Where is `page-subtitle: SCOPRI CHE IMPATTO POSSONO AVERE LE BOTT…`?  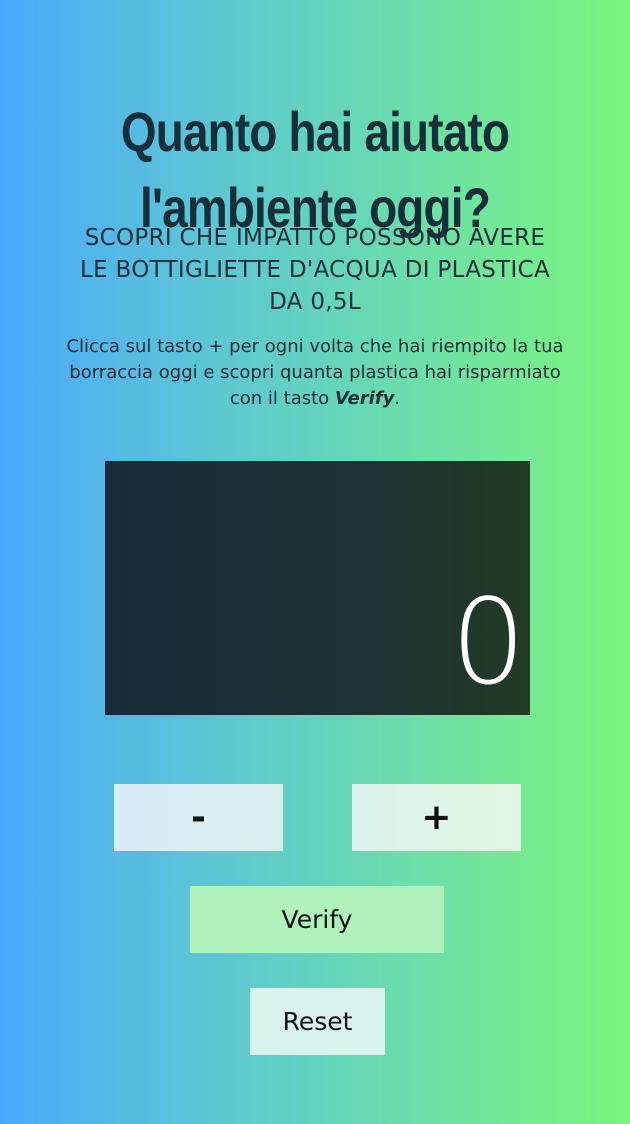 page-subtitle: SCOPRI CHE IMPATTO POSSONO AVERE LE BOTT… is located at coordinates (315, 270).